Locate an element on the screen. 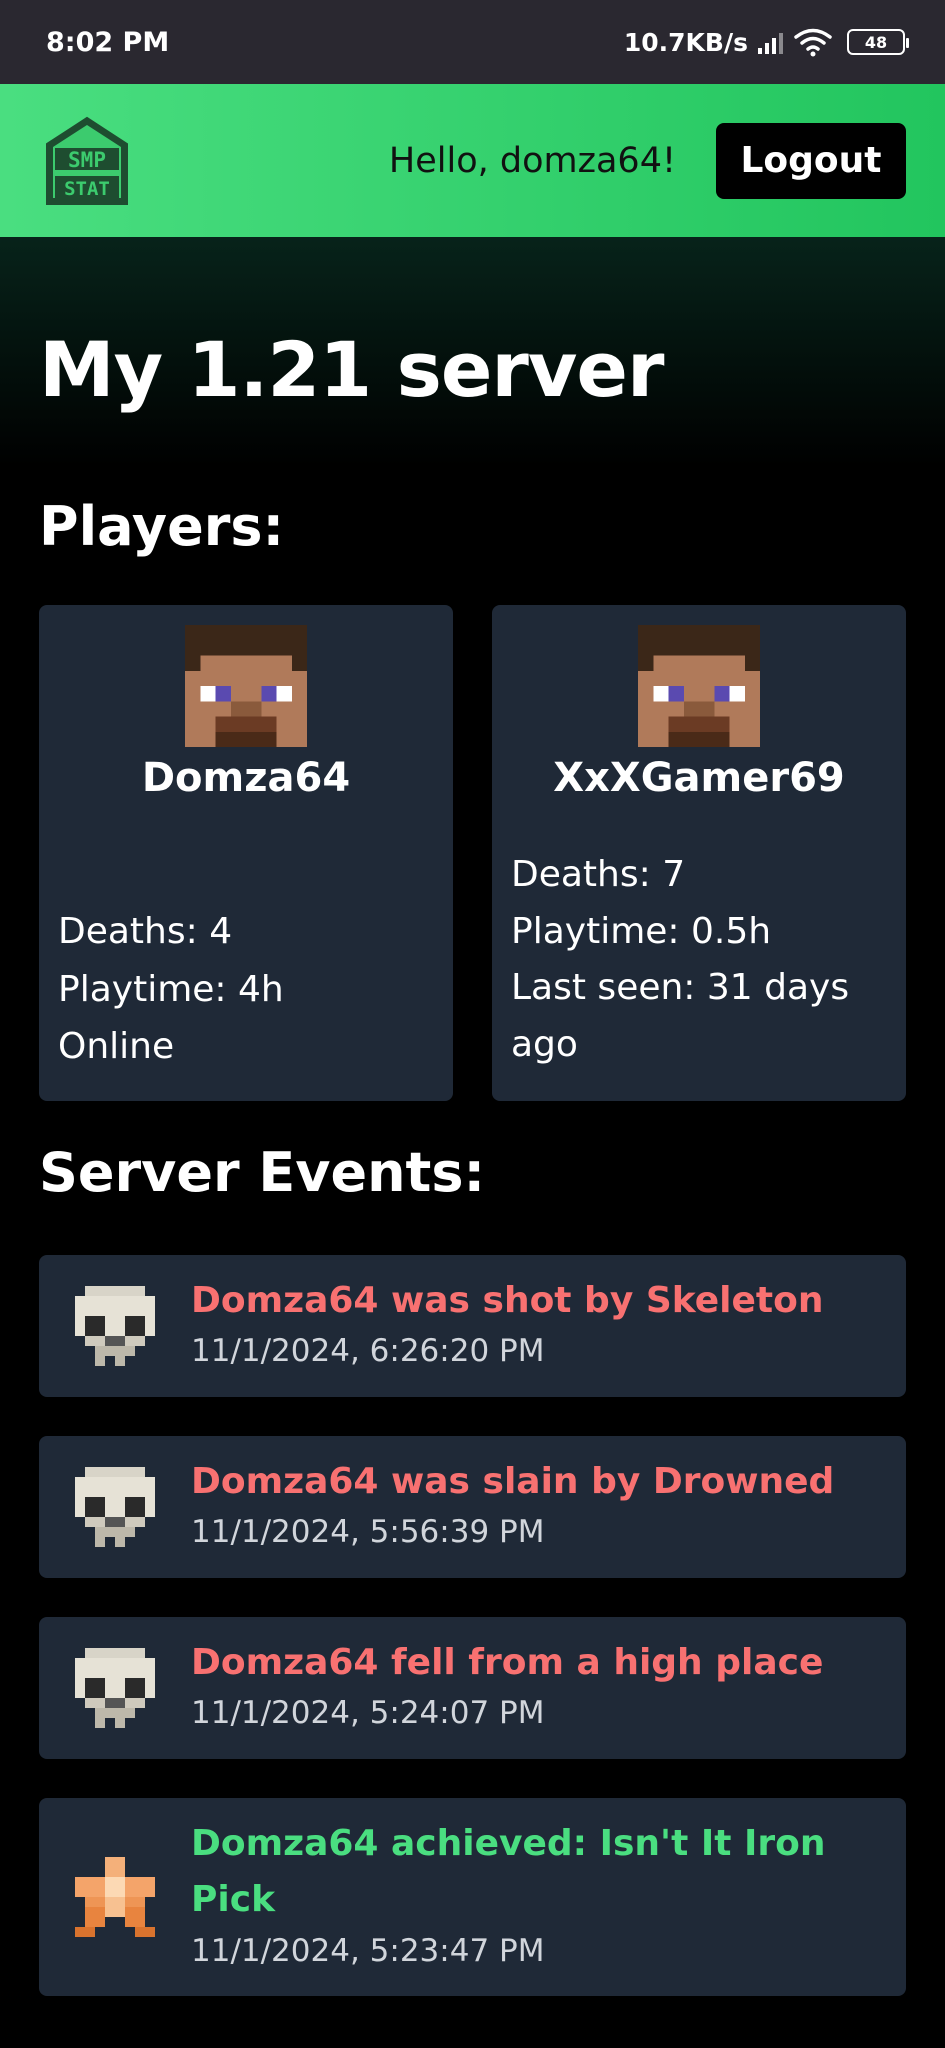 The image size is (945, 2048). page-title: My 1.21 server is located at coordinates (351, 369).